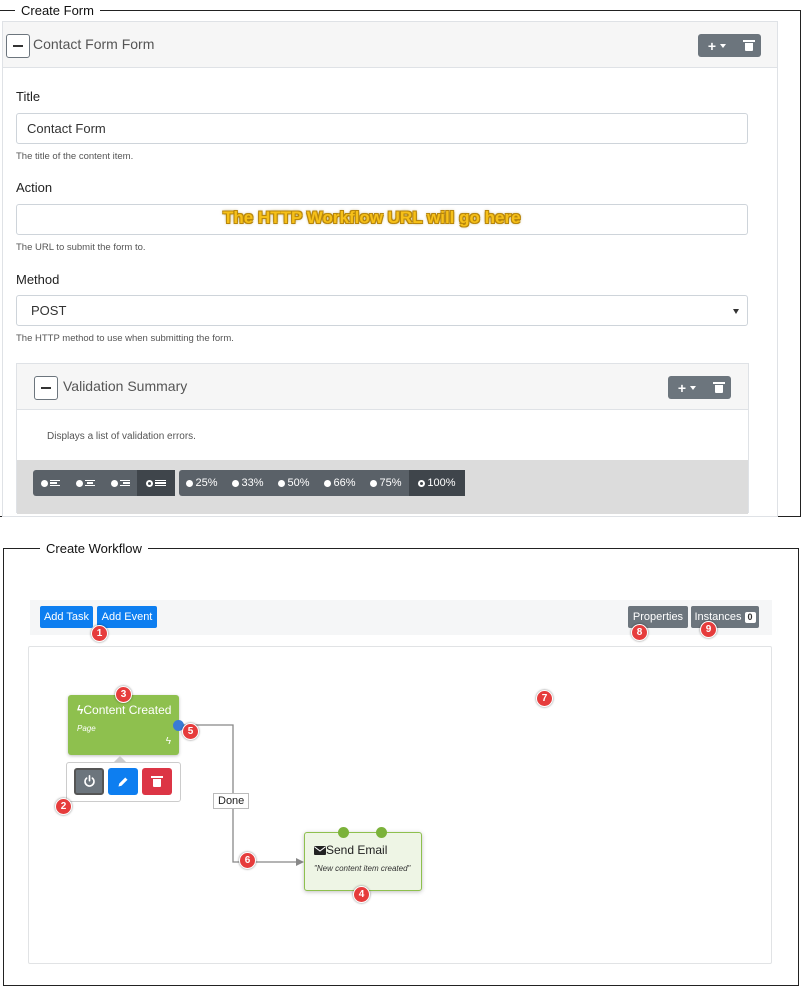 This screenshot has width=801, height=989. I want to click on width-75-button: 75%, so click(386, 483).